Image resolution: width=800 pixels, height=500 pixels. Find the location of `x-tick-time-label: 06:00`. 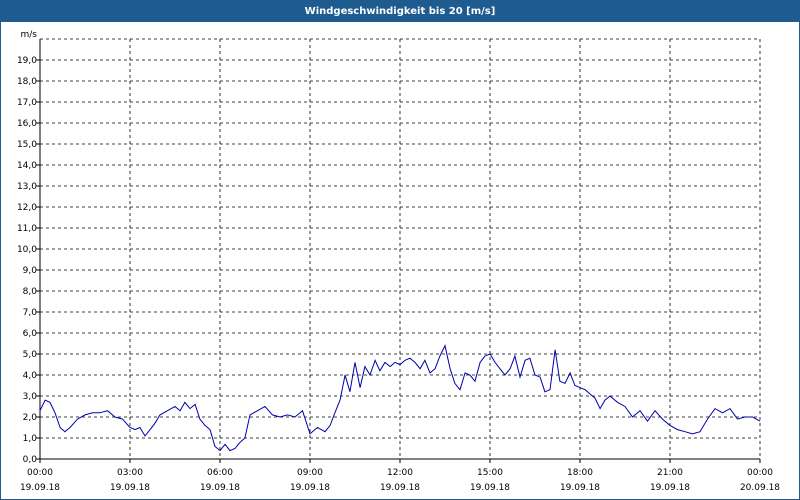

x-tick-time-label: 06:00 is located at coordinates (220, 473).